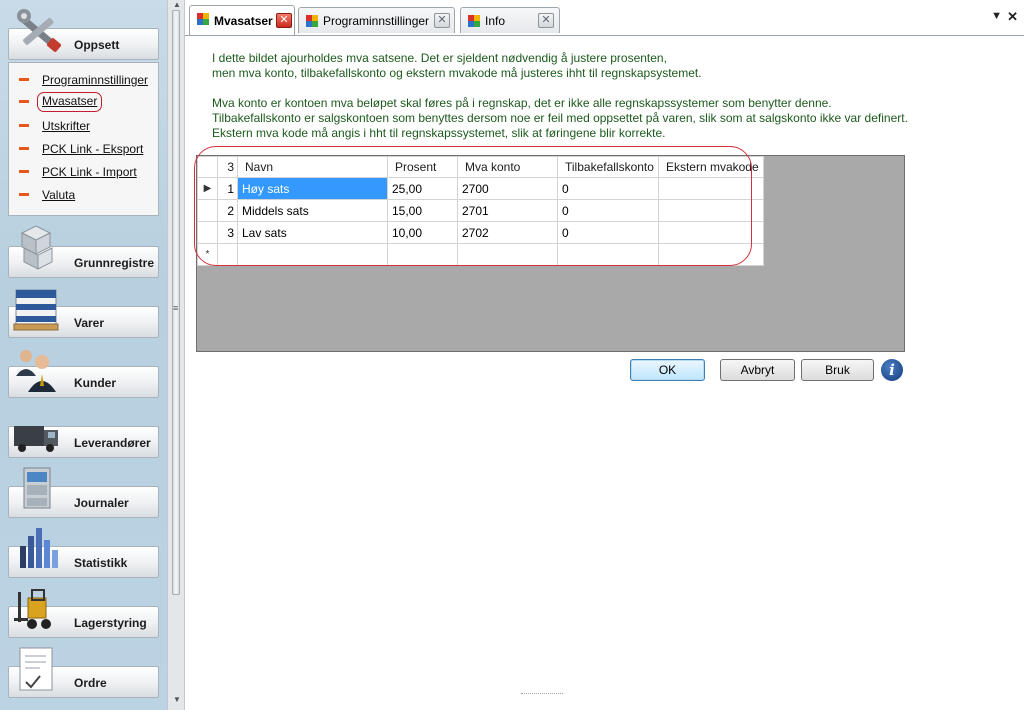  What do you see at coordinates (87, 149) in the screenshot?
I see `submenu-item-pck-link-eksport: PCK Link - Eksport` at bounding box center [87, 149].